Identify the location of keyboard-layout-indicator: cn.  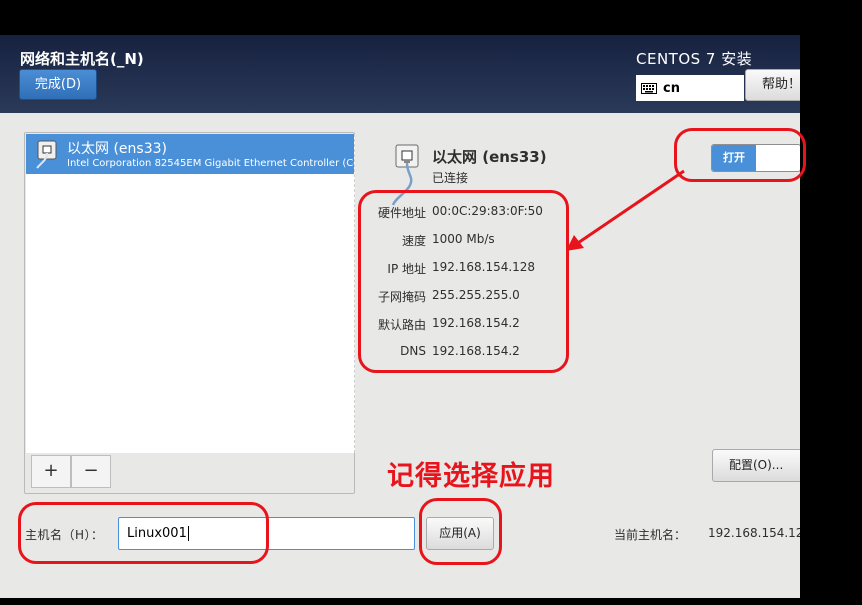
(690, 88).